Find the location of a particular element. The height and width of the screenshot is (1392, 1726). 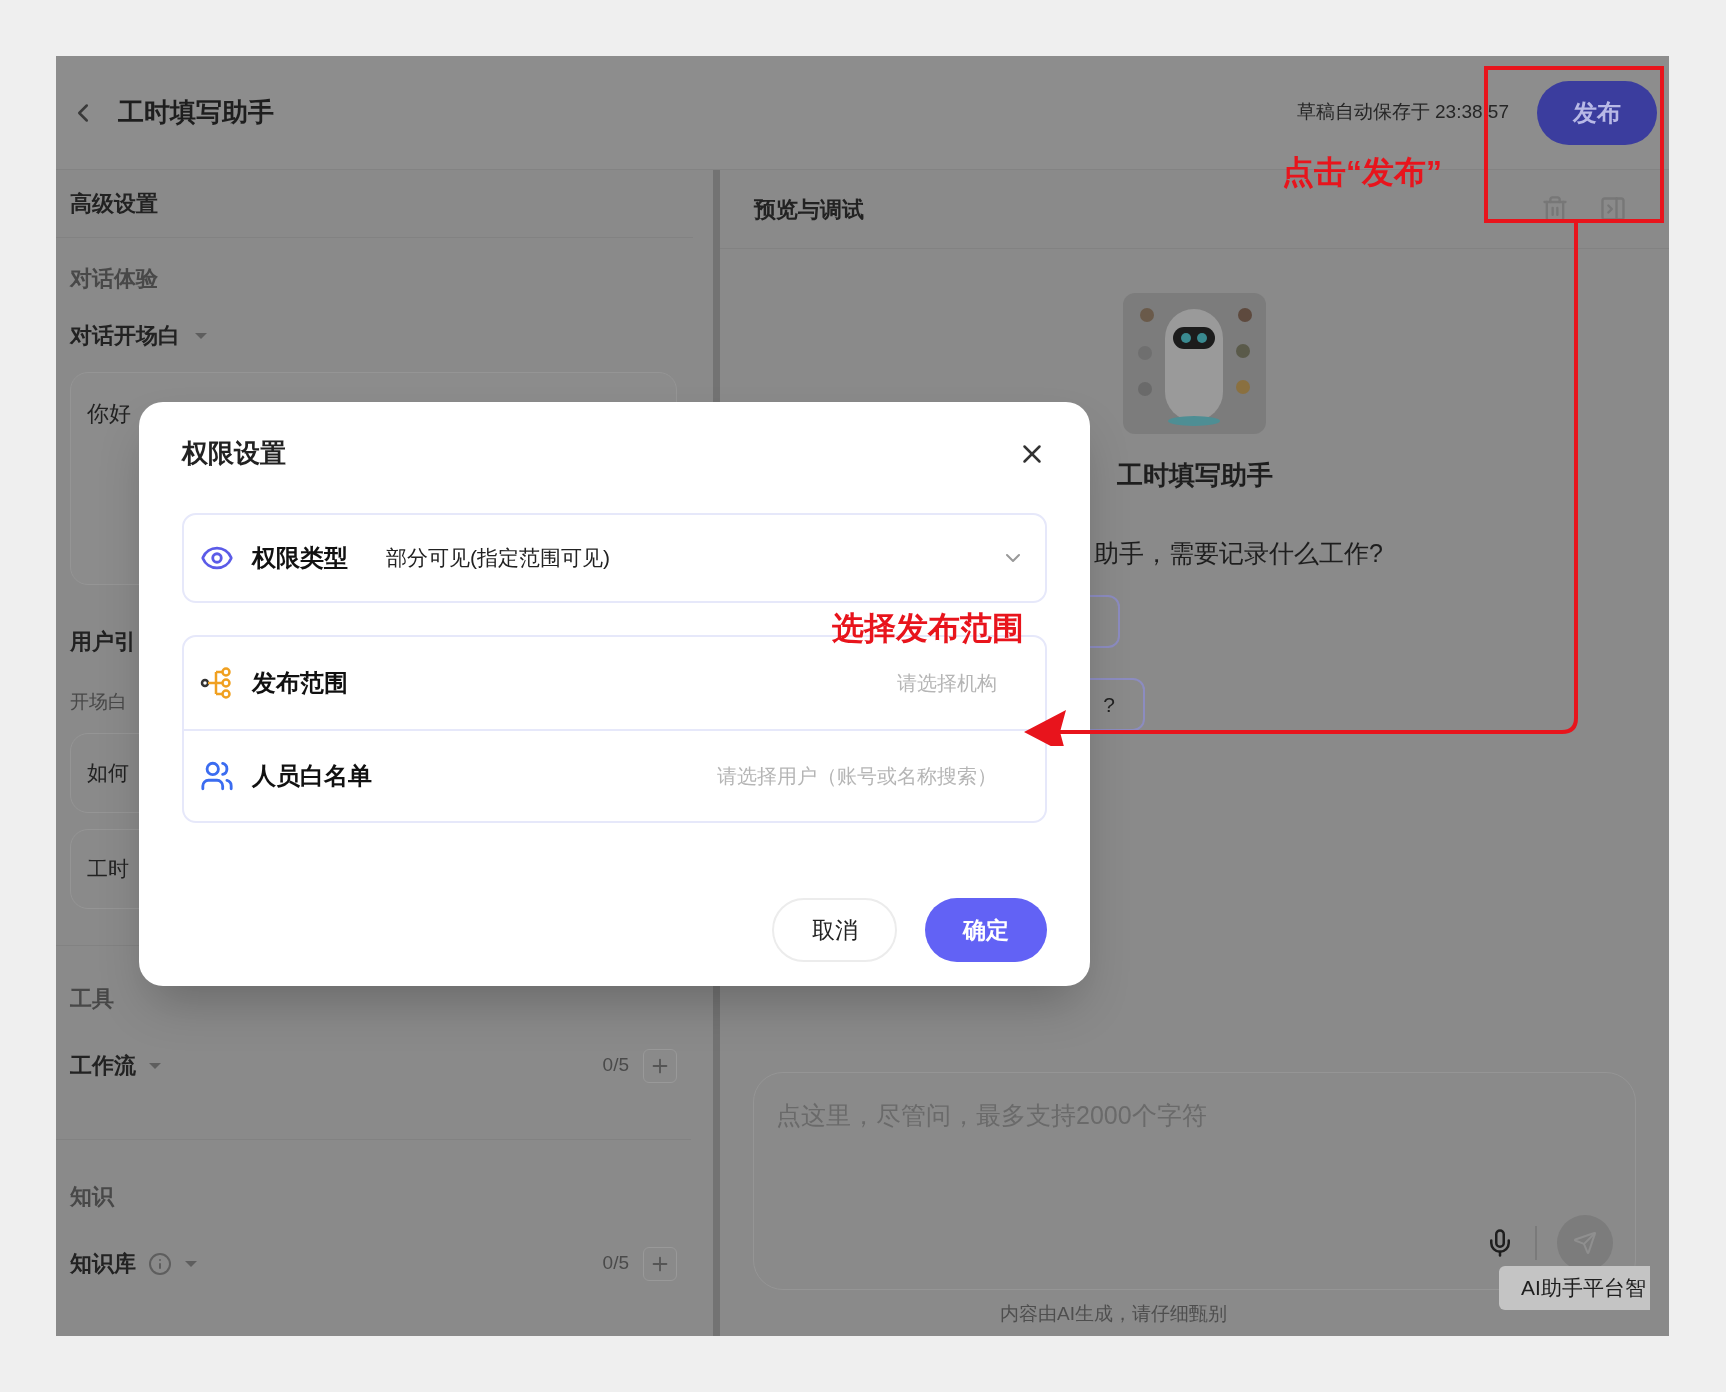

field-label: 工作流 is located at coordinates (103, 1066).